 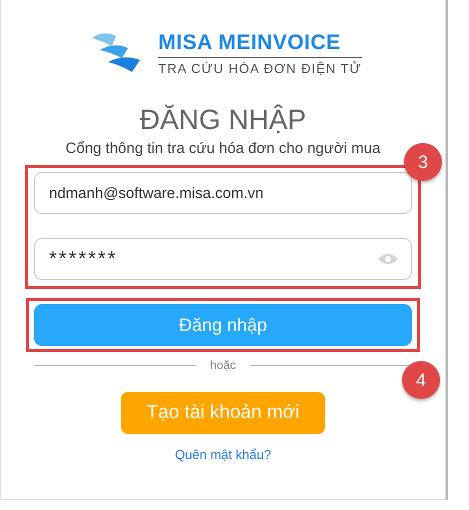 What do you see at coordinates (388, 259) in the screenshot?
I see `eye-icon` at bounding box center [388, 259].